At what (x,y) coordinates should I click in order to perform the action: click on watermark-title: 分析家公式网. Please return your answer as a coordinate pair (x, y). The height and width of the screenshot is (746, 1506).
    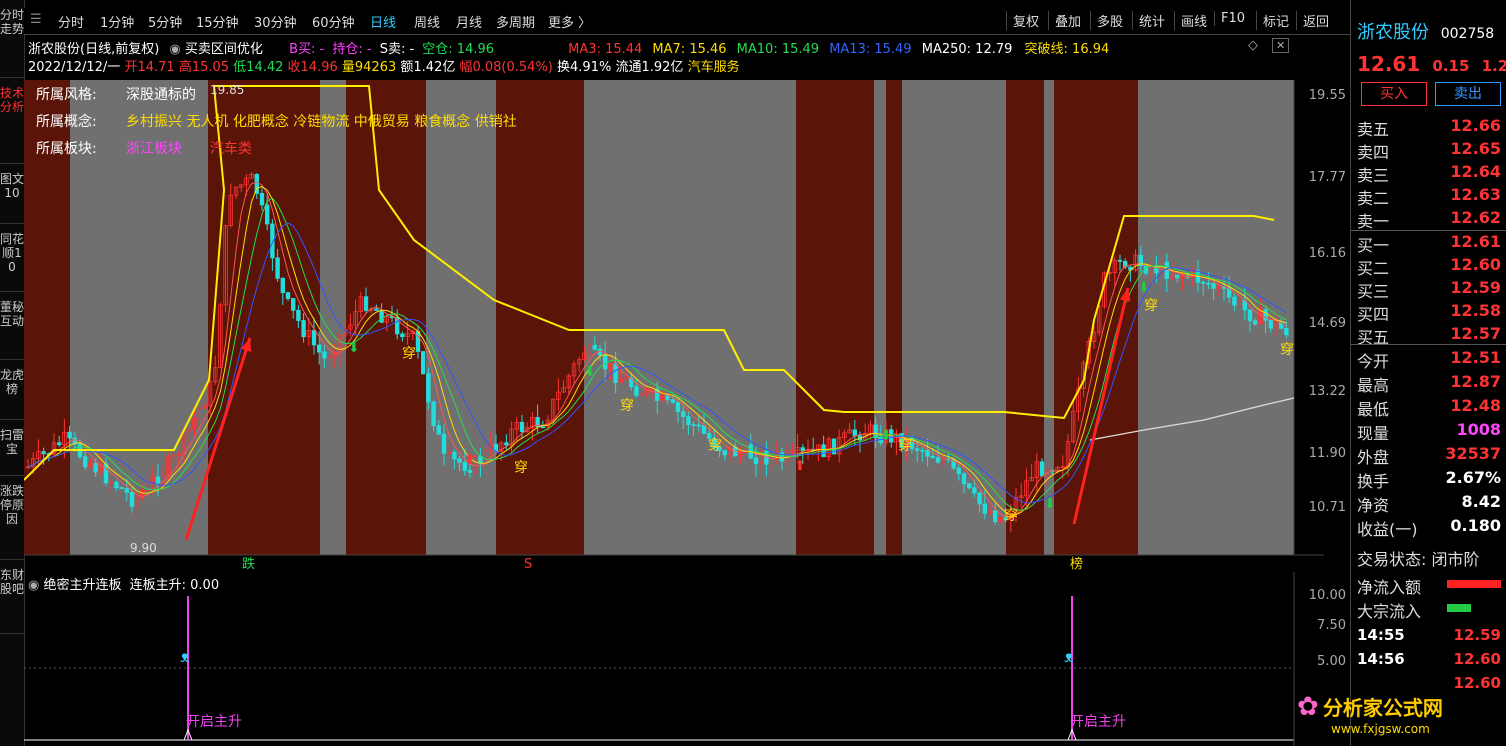
    Looking at the image, I should click on (1382, 708).